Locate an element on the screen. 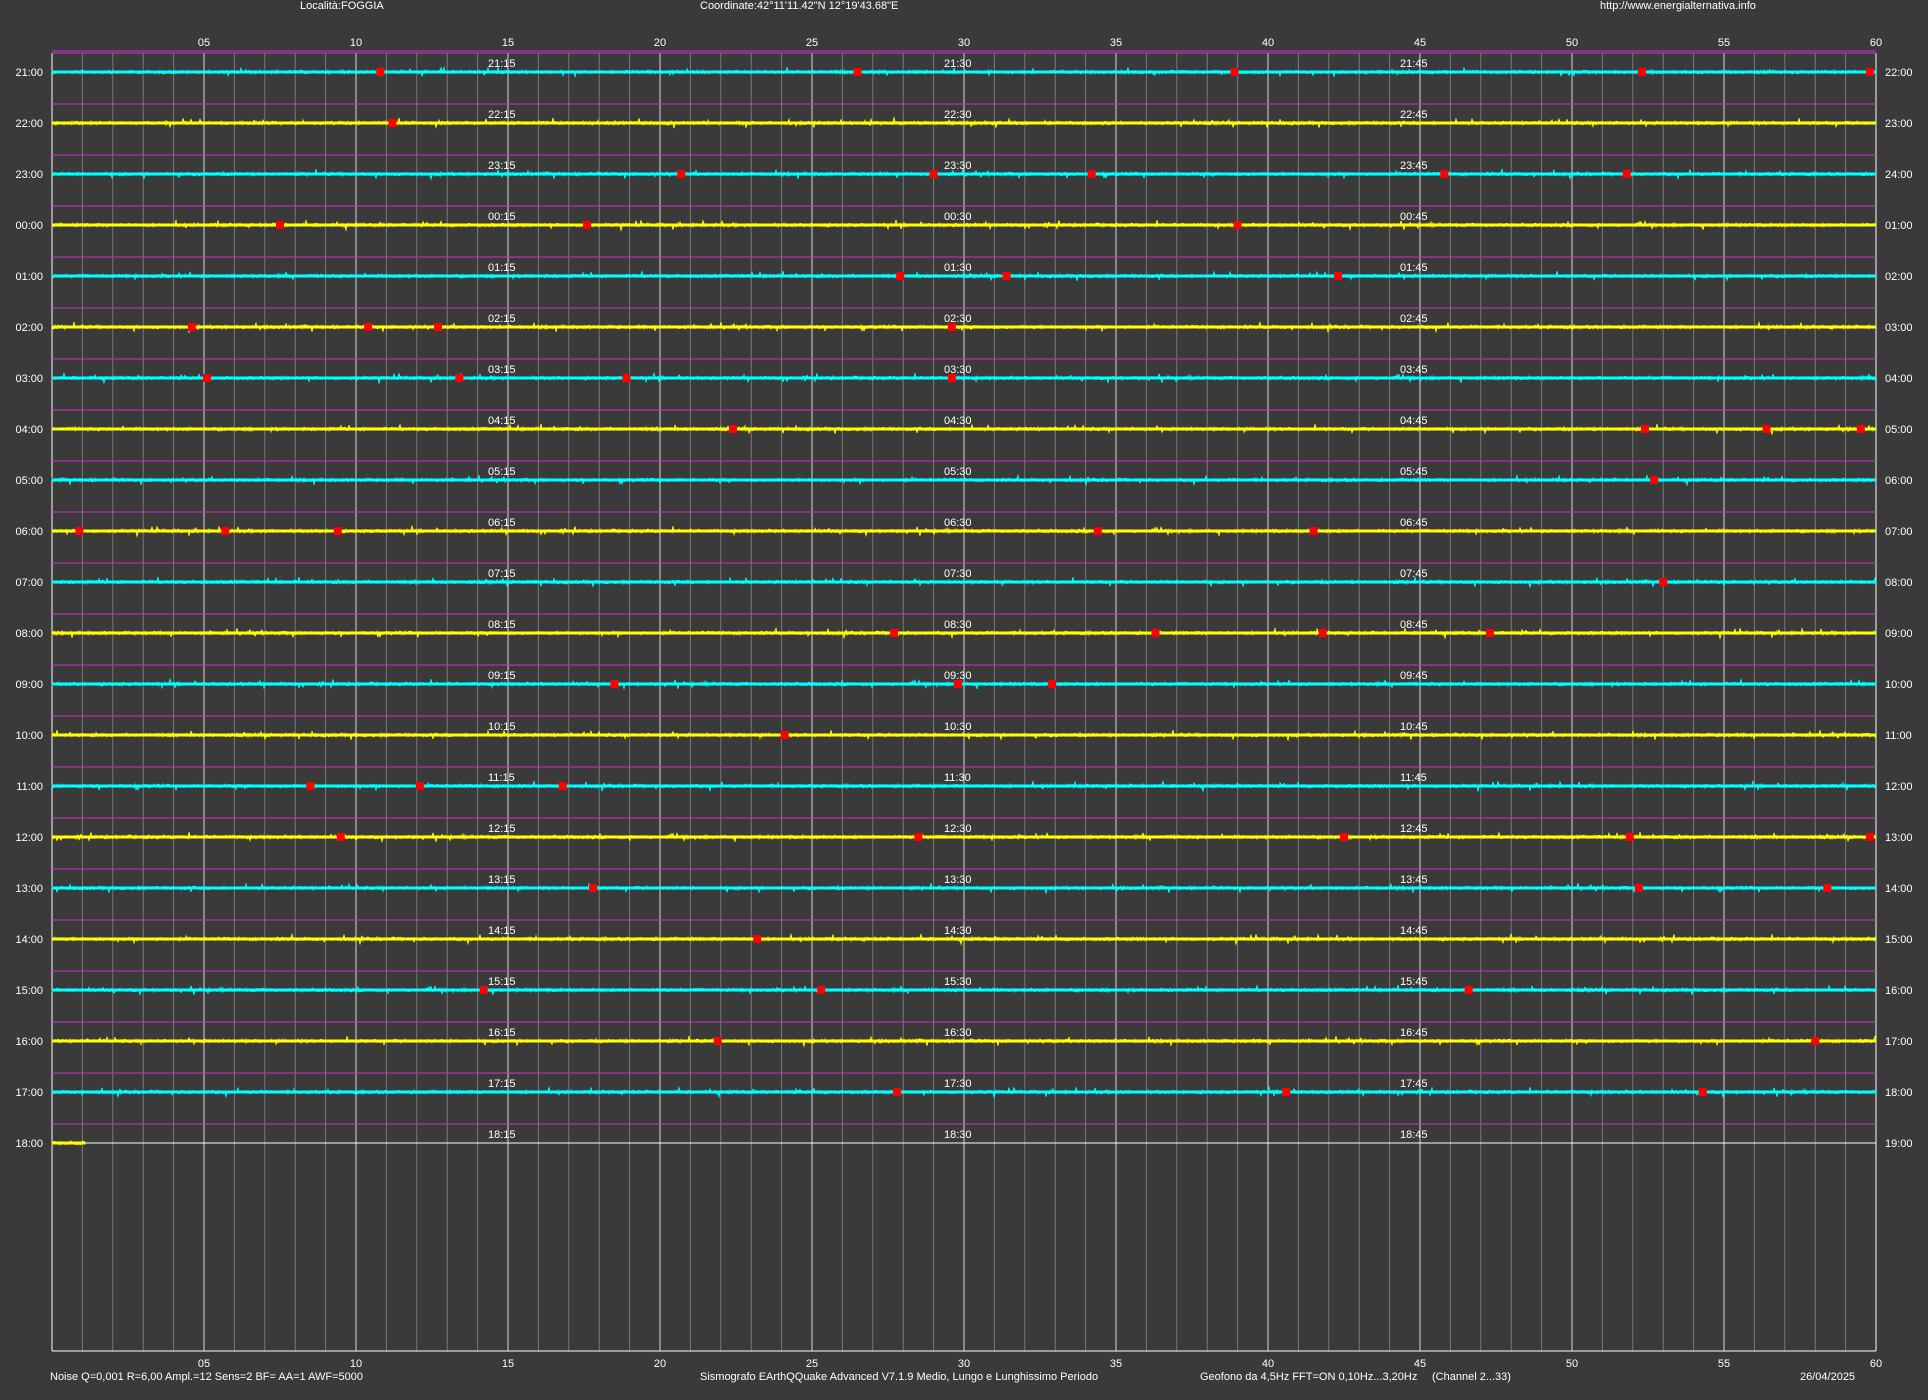 The height and width of the screenshot is (1400, 1928). quarter-label-15: 15:15 is located at coordinates (502, 982).